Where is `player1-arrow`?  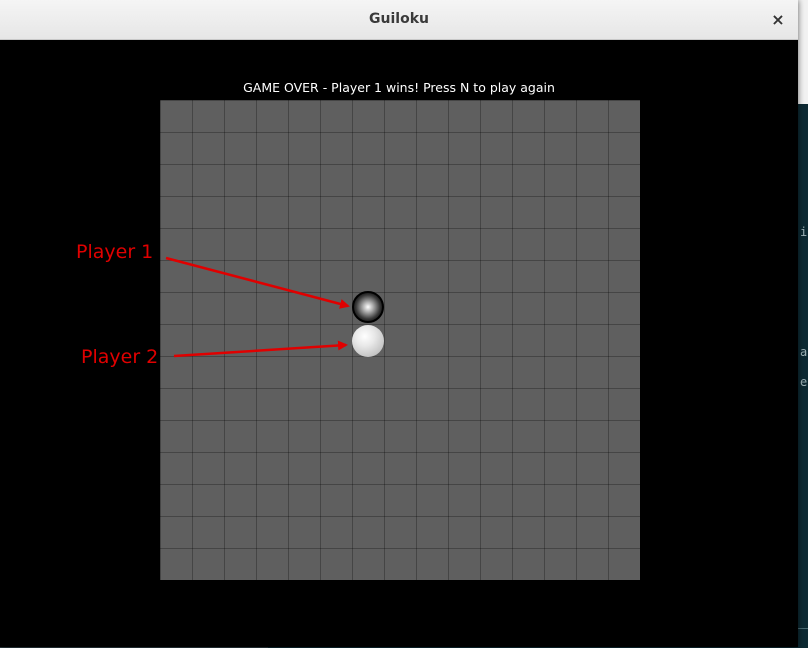 player1-arrow is located at coordinates (257, 282).